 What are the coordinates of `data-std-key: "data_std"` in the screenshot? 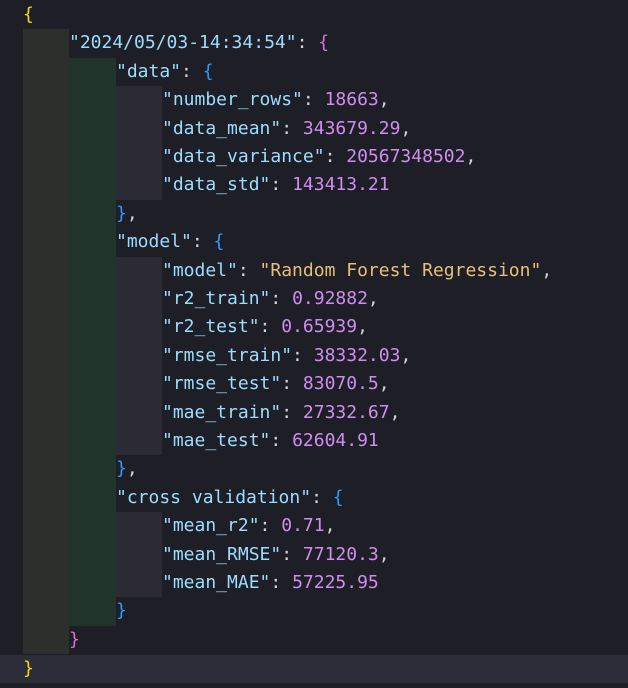 It's located at (216, 185).